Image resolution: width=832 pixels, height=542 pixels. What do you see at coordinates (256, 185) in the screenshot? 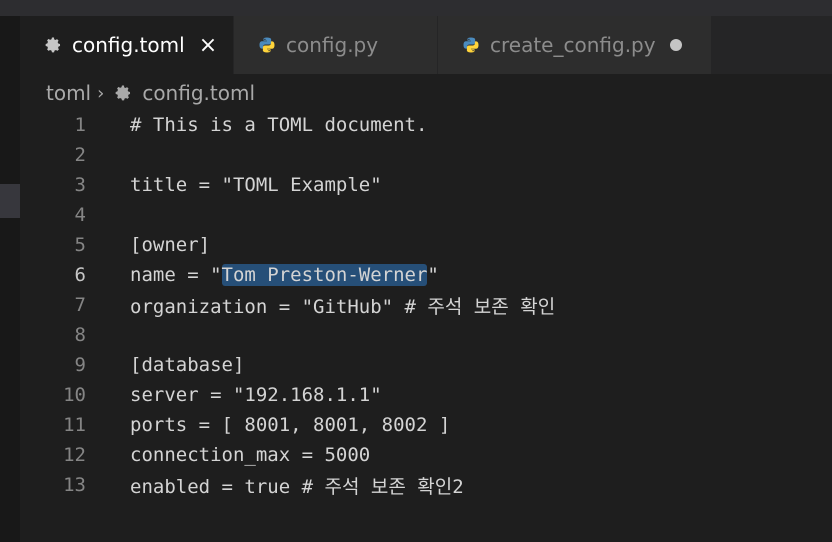
I see `line-text: title = "TOML Example"` at bounding box center [256, 185].